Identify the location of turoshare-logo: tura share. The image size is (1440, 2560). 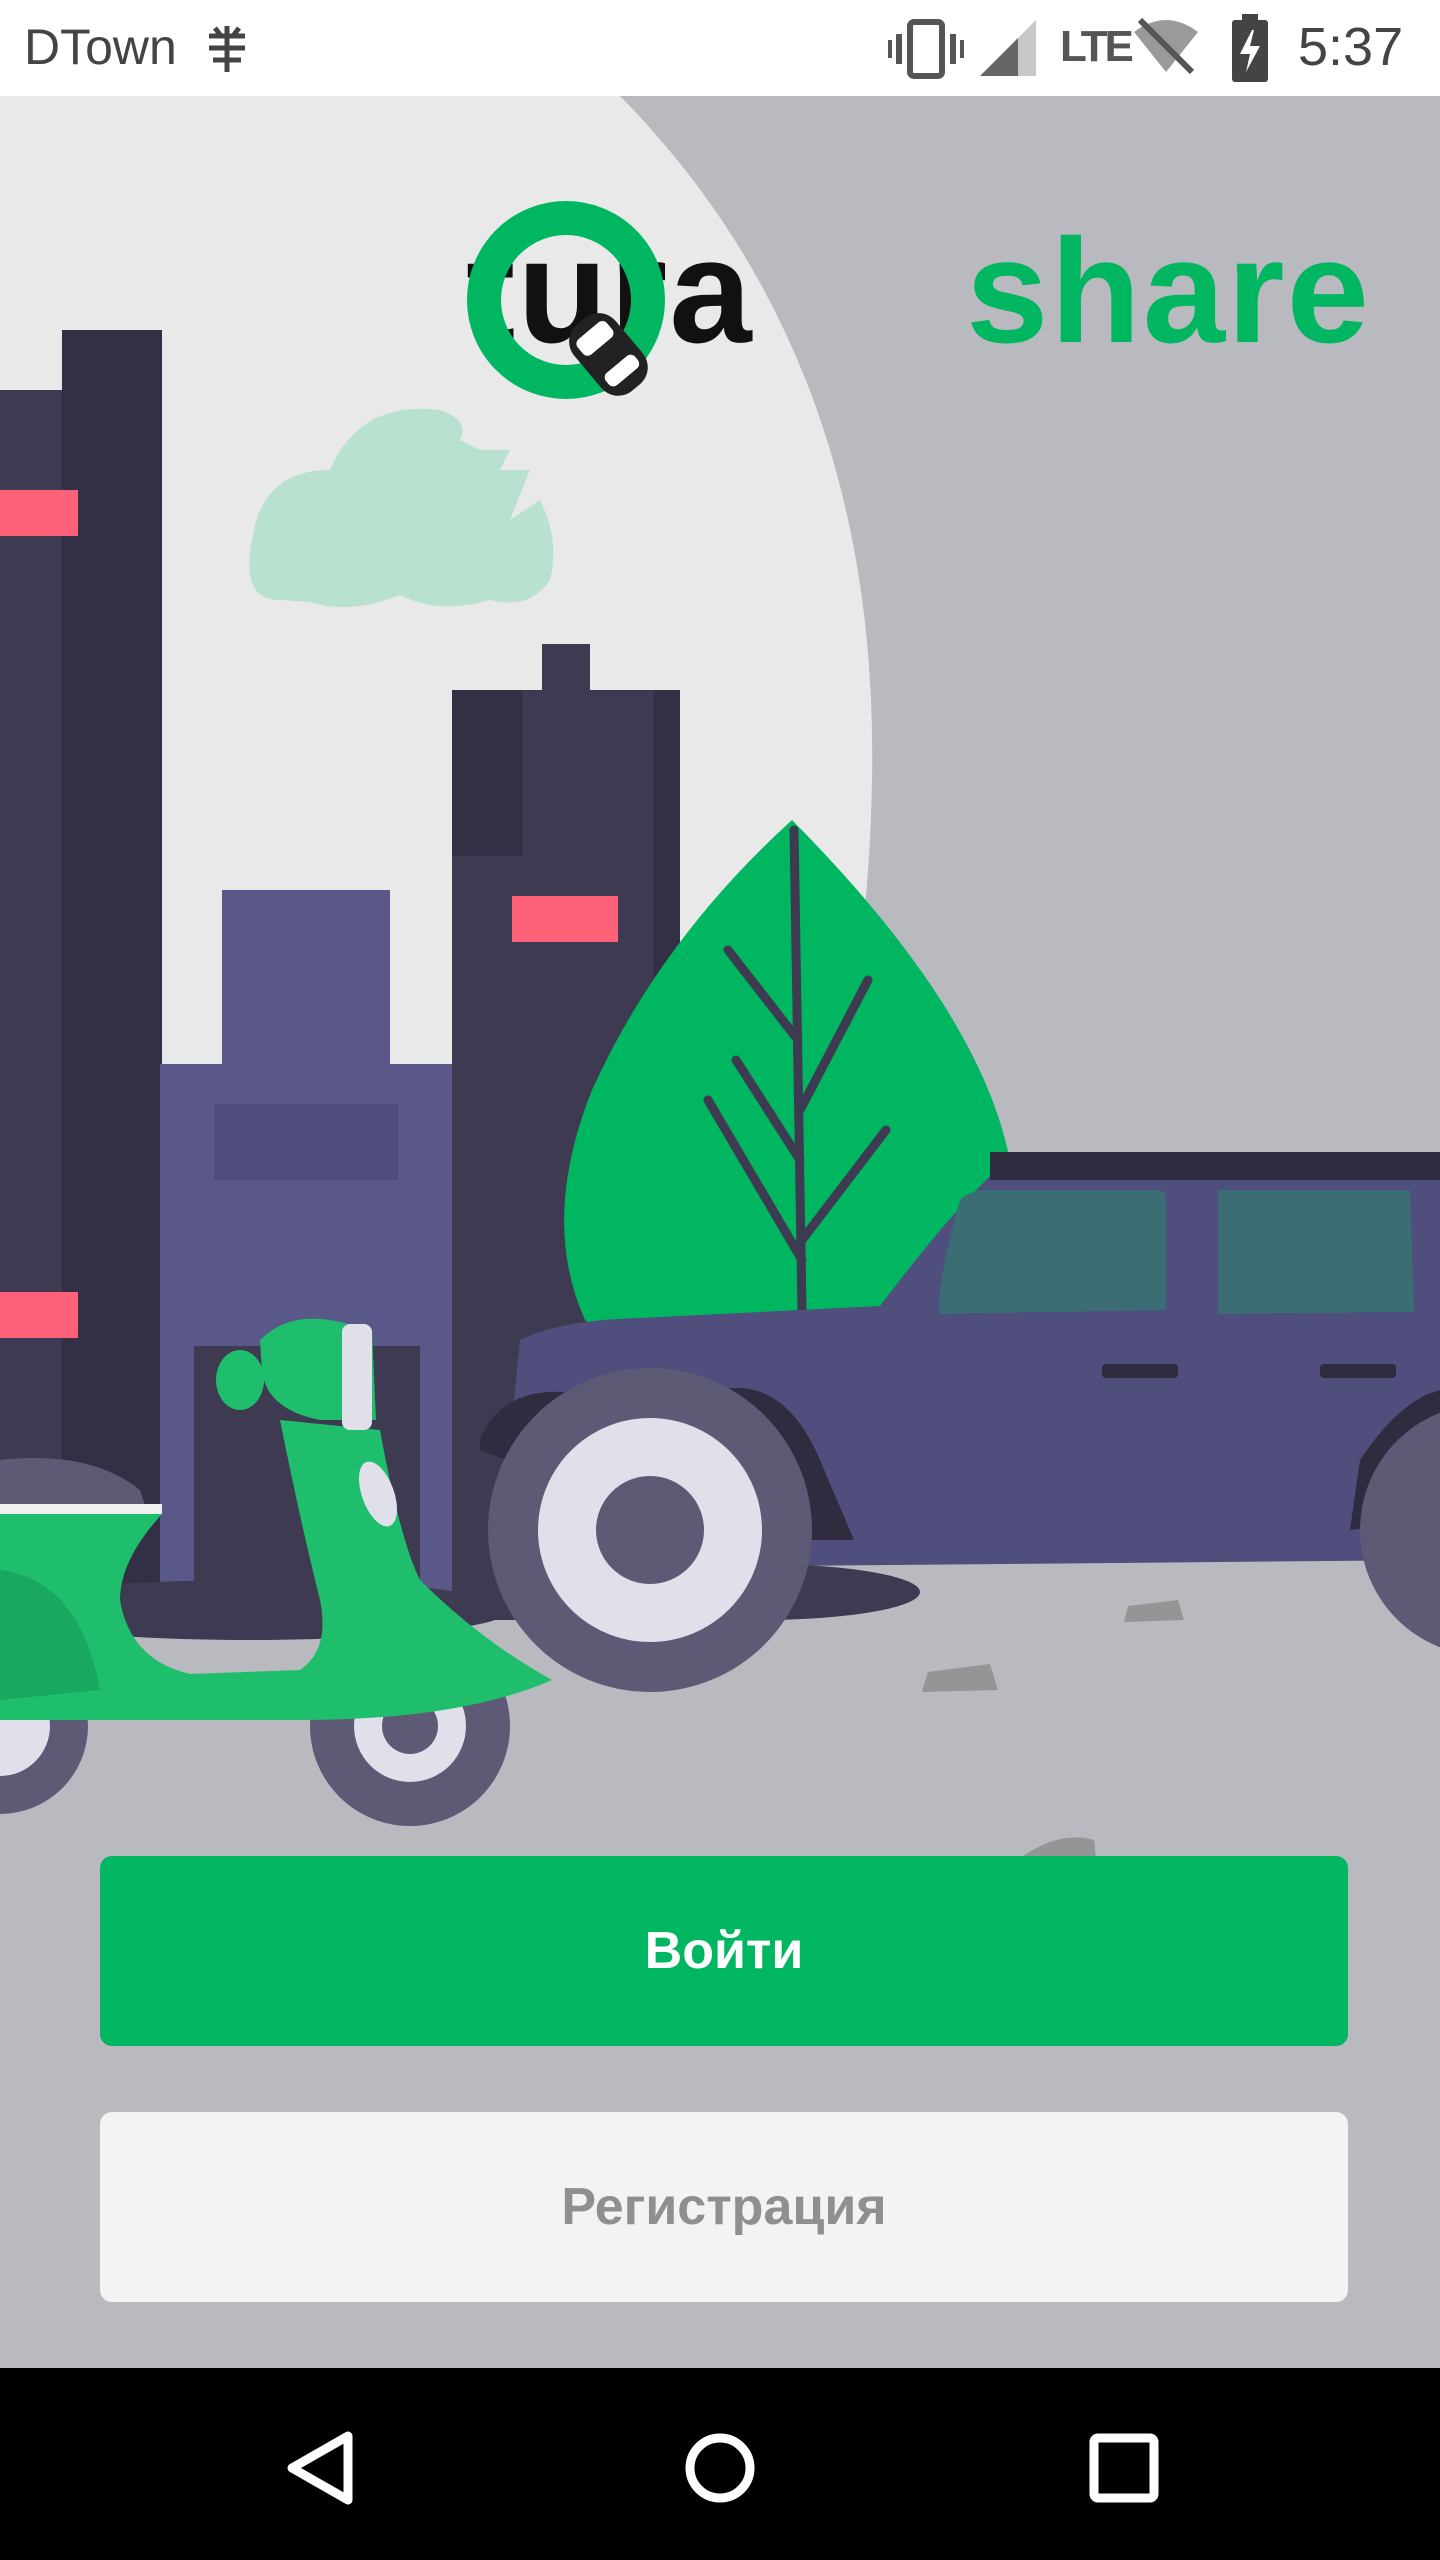
(917, 310).